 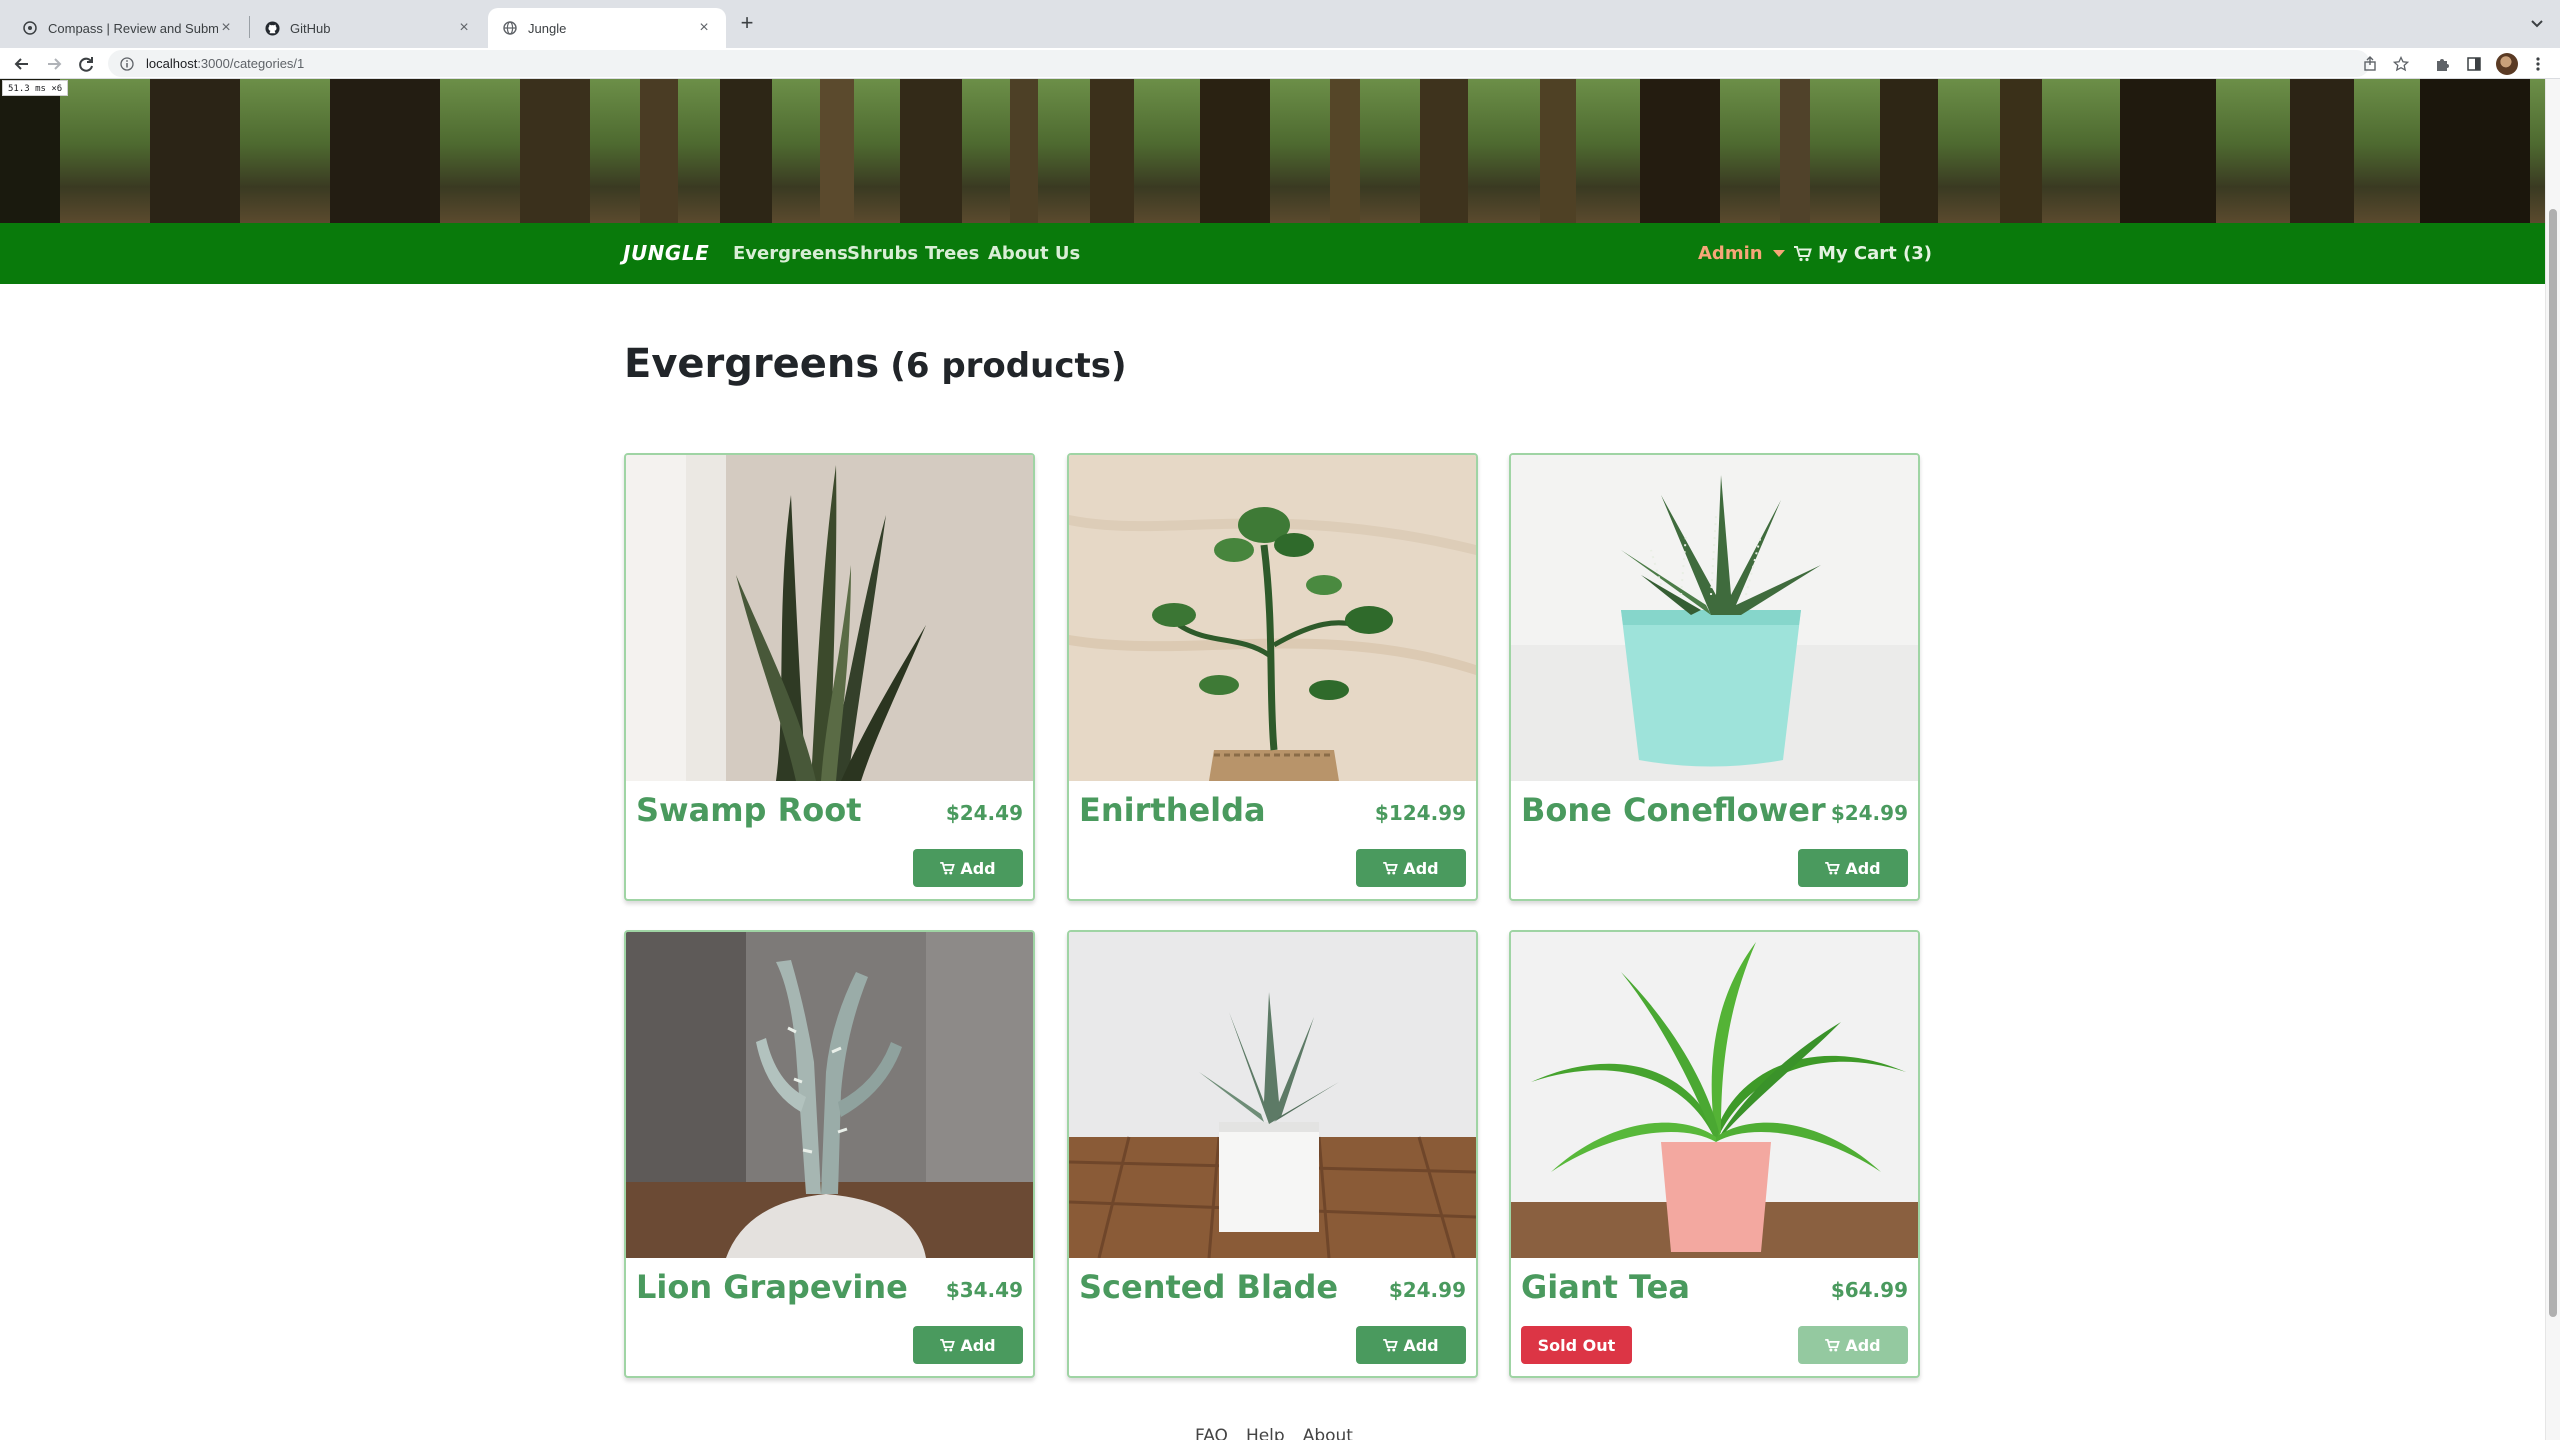 What do you see at coordinates (1208, 1287) in the screenshot?
I see `product-name: Scented Blade` at bounding box center [1208, 1287].